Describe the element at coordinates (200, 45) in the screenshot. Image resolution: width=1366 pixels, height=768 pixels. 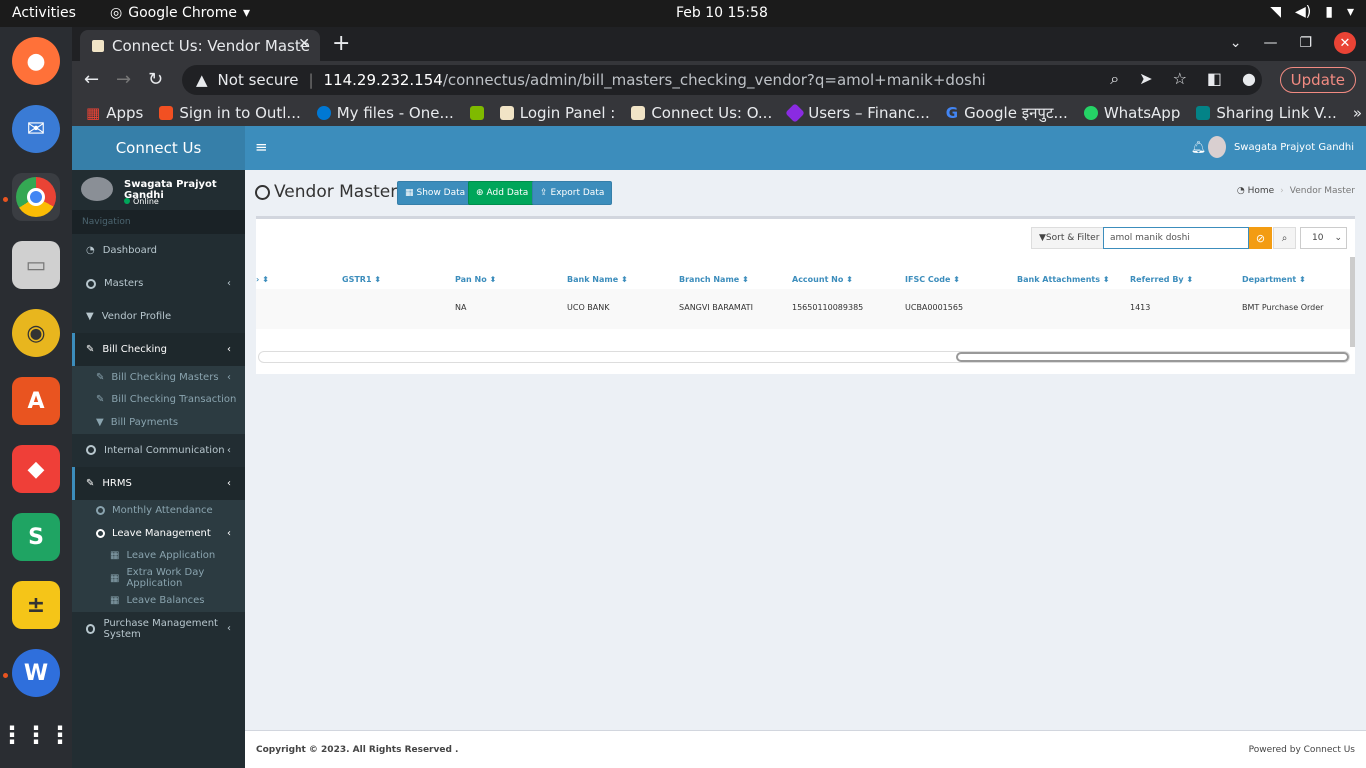
I see `tab-vendor-master: Connect Us: Vendor Maste ✕` at that location.